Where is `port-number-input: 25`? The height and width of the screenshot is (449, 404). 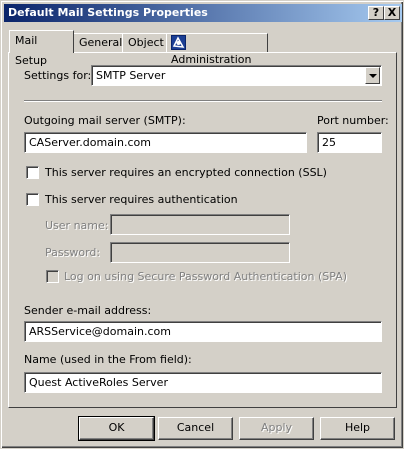 port-number-input: 25 is located at coordinates (349, 142).